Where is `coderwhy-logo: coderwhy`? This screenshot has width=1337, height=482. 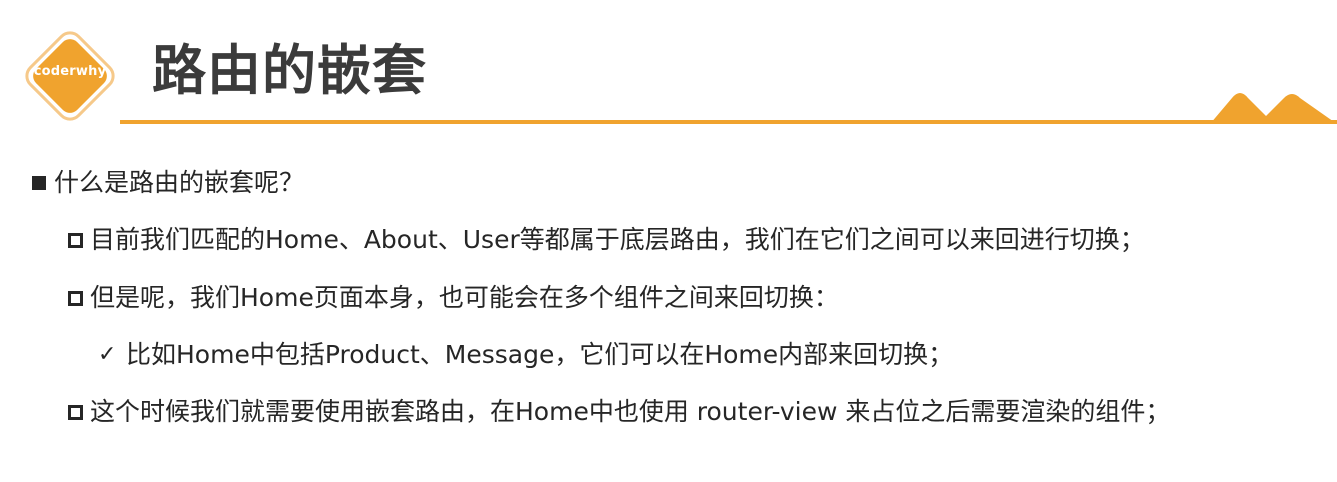
coderwhy-logo: coderwhy is located at coordinates (70, 76).